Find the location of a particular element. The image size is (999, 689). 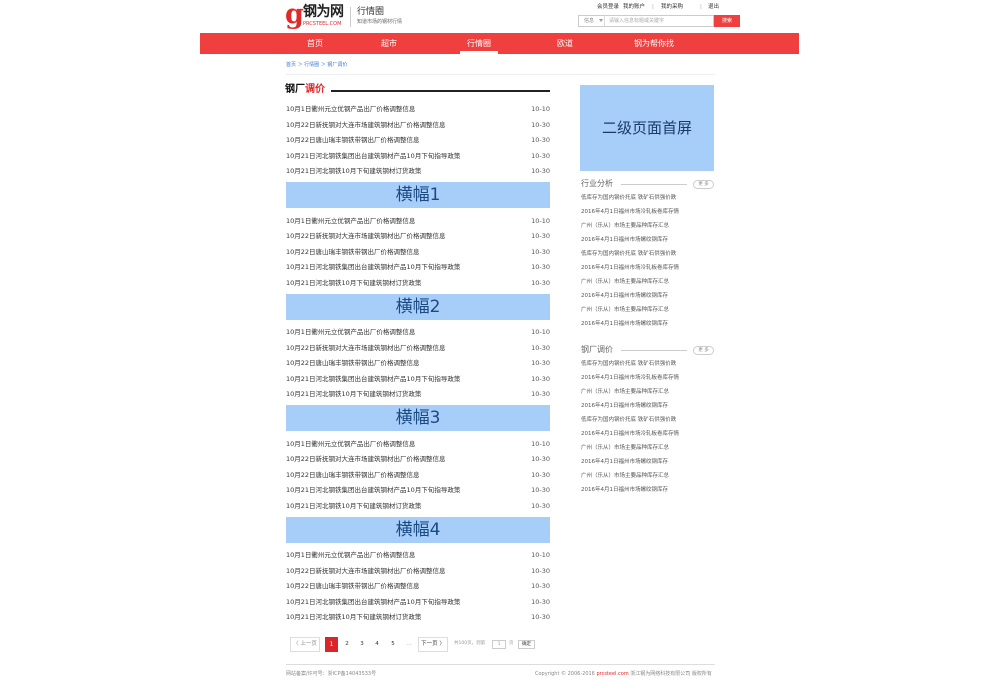

goto-page-input: 1 is located at coordinates (499, 644).